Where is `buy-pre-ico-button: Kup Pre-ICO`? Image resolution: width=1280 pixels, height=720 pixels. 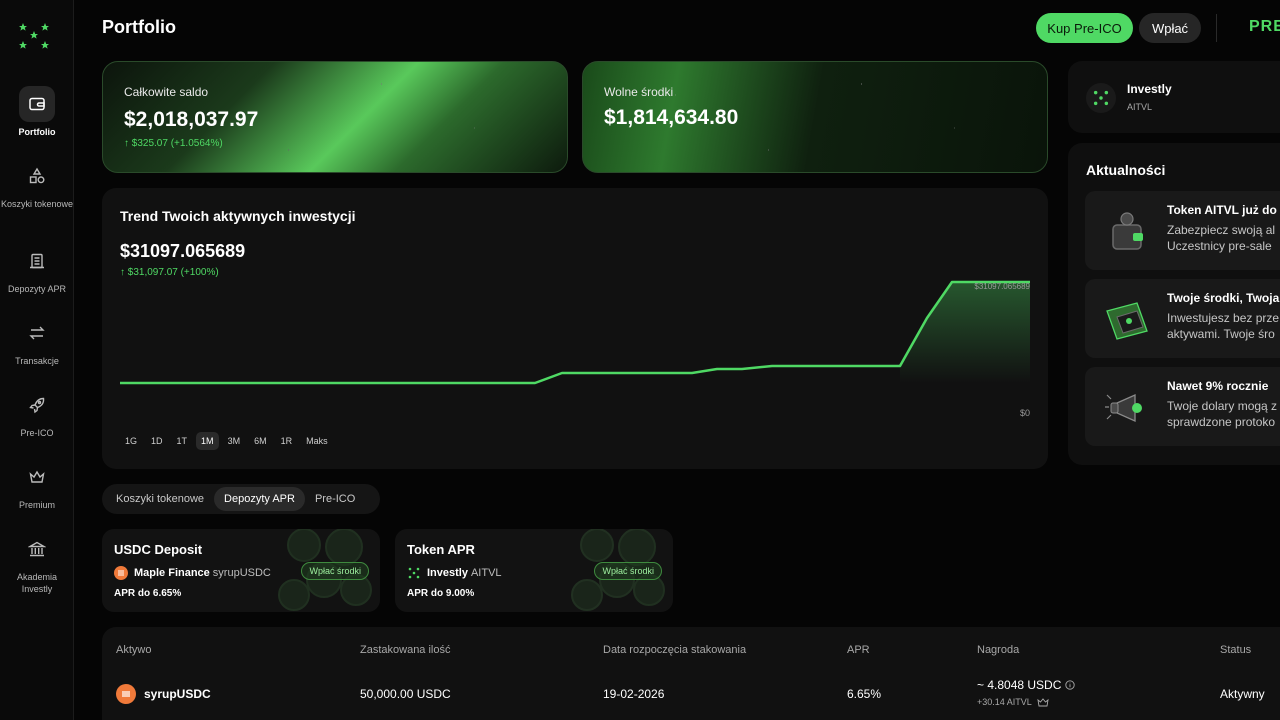
buy-pre-ico-button: Kup Pre-ICO is located at coordinates (1084, 28).